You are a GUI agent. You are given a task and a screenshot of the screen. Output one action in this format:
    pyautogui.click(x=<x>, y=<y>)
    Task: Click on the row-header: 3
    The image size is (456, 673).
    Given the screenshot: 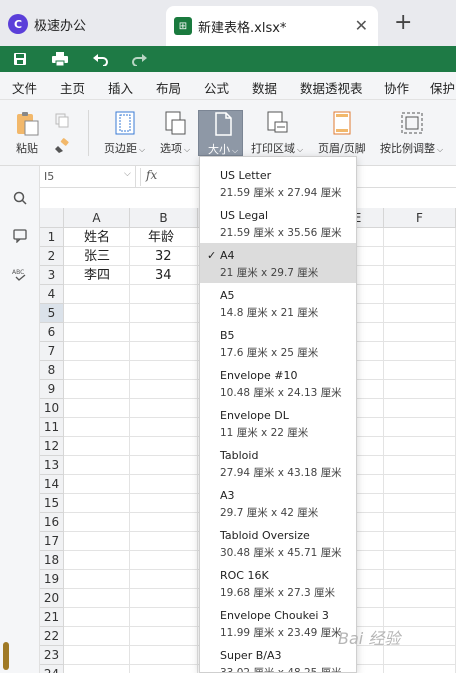 What is the action you would take?
    pyautogui.click(x=52, y=275)
    